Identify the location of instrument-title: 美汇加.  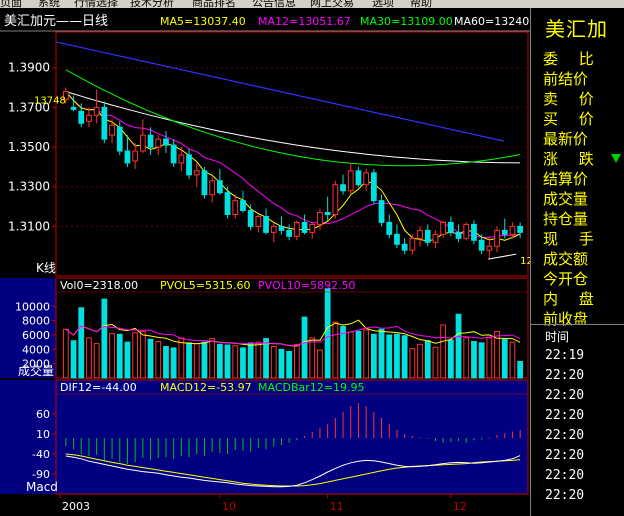
(576, 29).